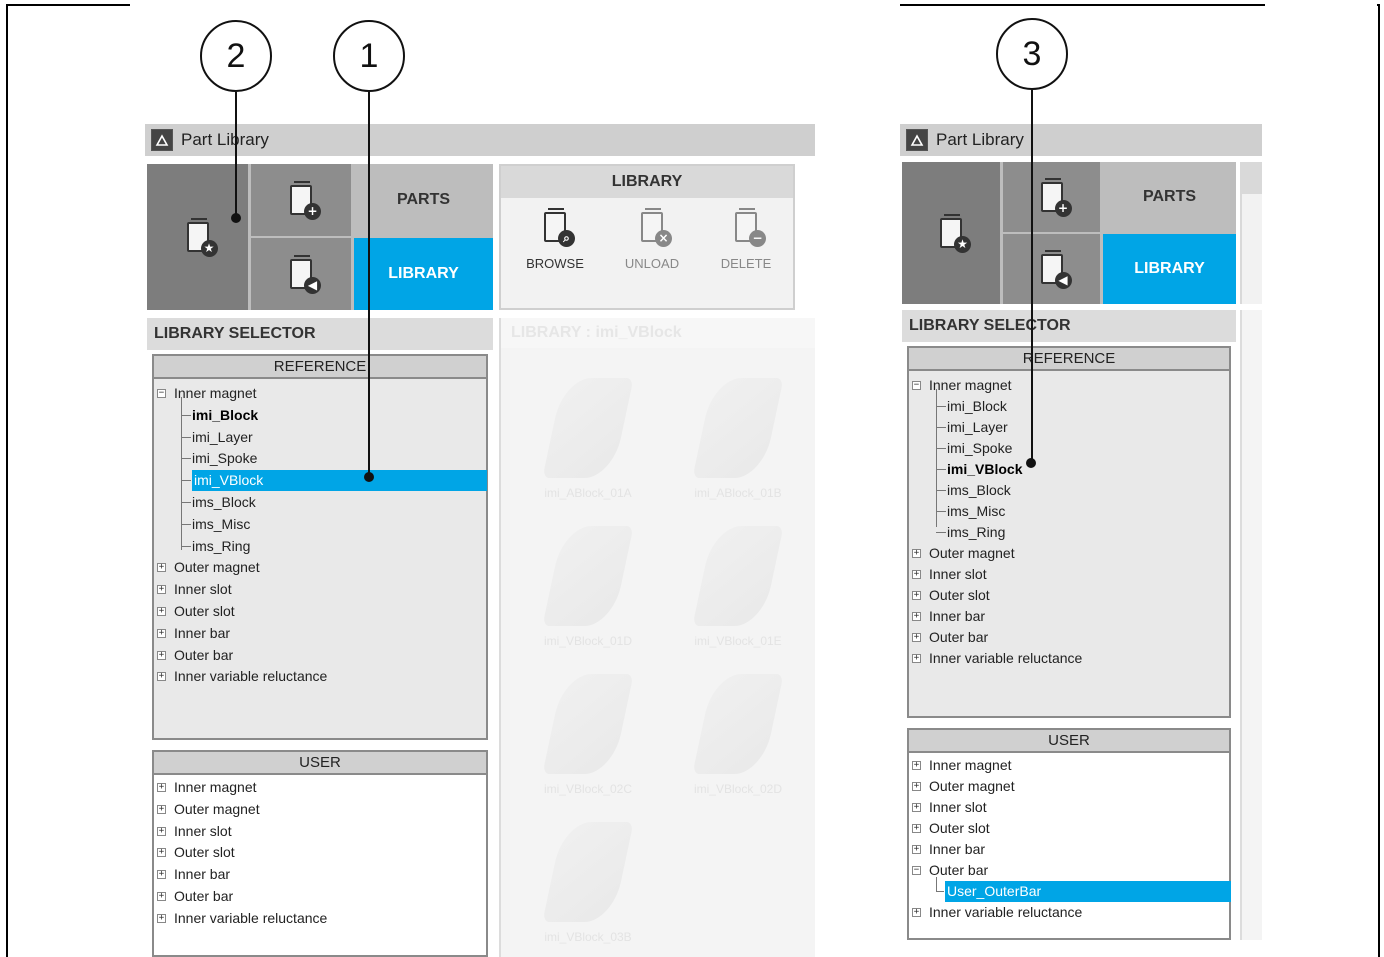 The height and width of the screenshot is (957, 1384). Describe the element at coordinates (738, 493) in the screenshot. I see `part-name: imi_ABlock_01B` at that location.